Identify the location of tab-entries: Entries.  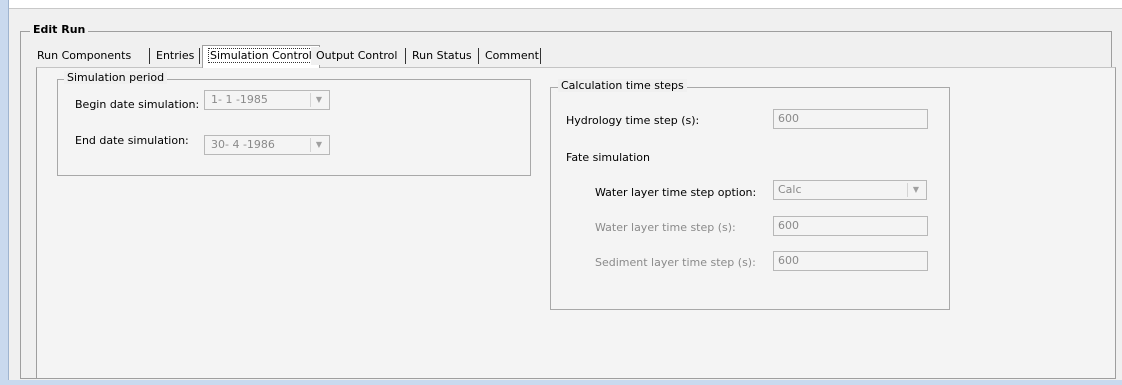
(175, 56).